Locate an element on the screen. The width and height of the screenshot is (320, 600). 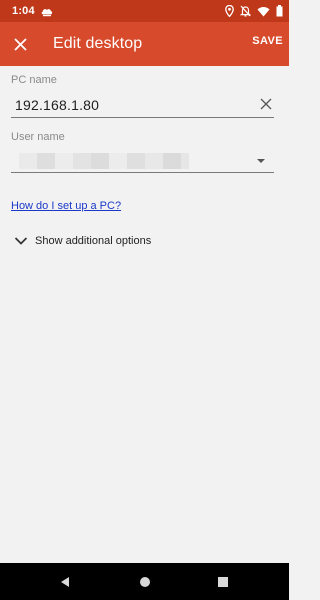
pc-name-input: 192.168.1.80 is located at coordinates (142, 105).